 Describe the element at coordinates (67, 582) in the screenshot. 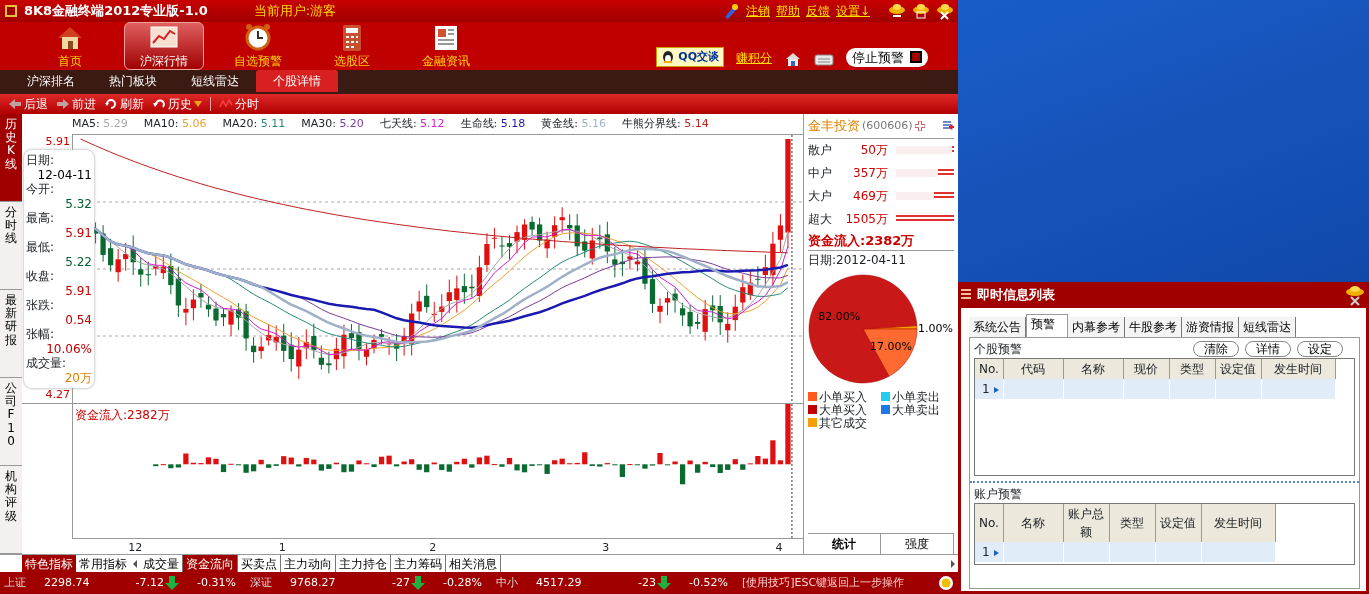

I see `index-value: 2298.74` at that location.